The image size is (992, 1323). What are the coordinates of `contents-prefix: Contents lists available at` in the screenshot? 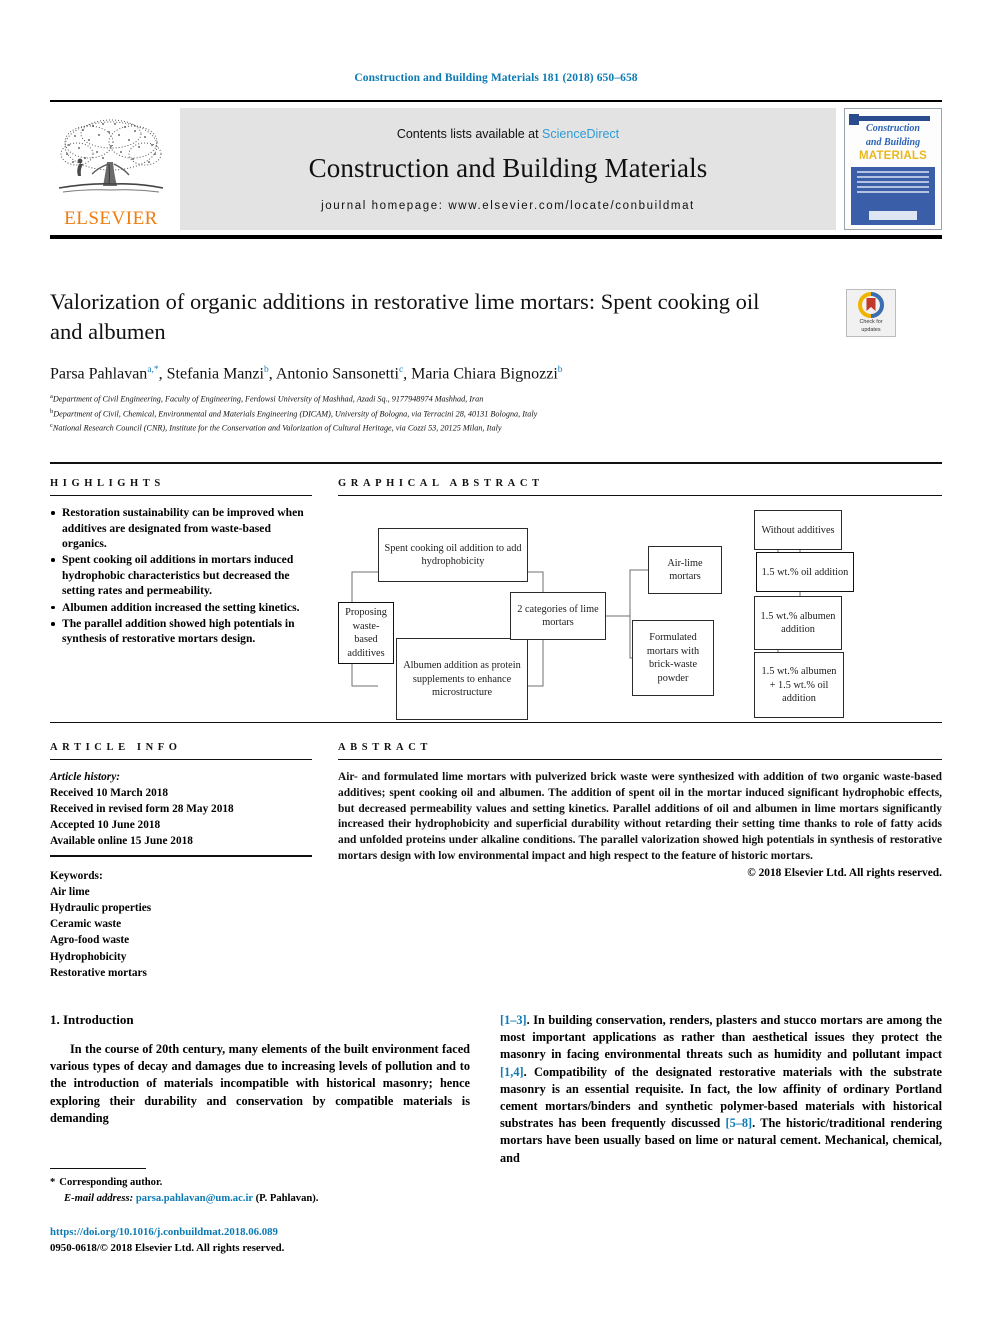 It's located at (469, 134).